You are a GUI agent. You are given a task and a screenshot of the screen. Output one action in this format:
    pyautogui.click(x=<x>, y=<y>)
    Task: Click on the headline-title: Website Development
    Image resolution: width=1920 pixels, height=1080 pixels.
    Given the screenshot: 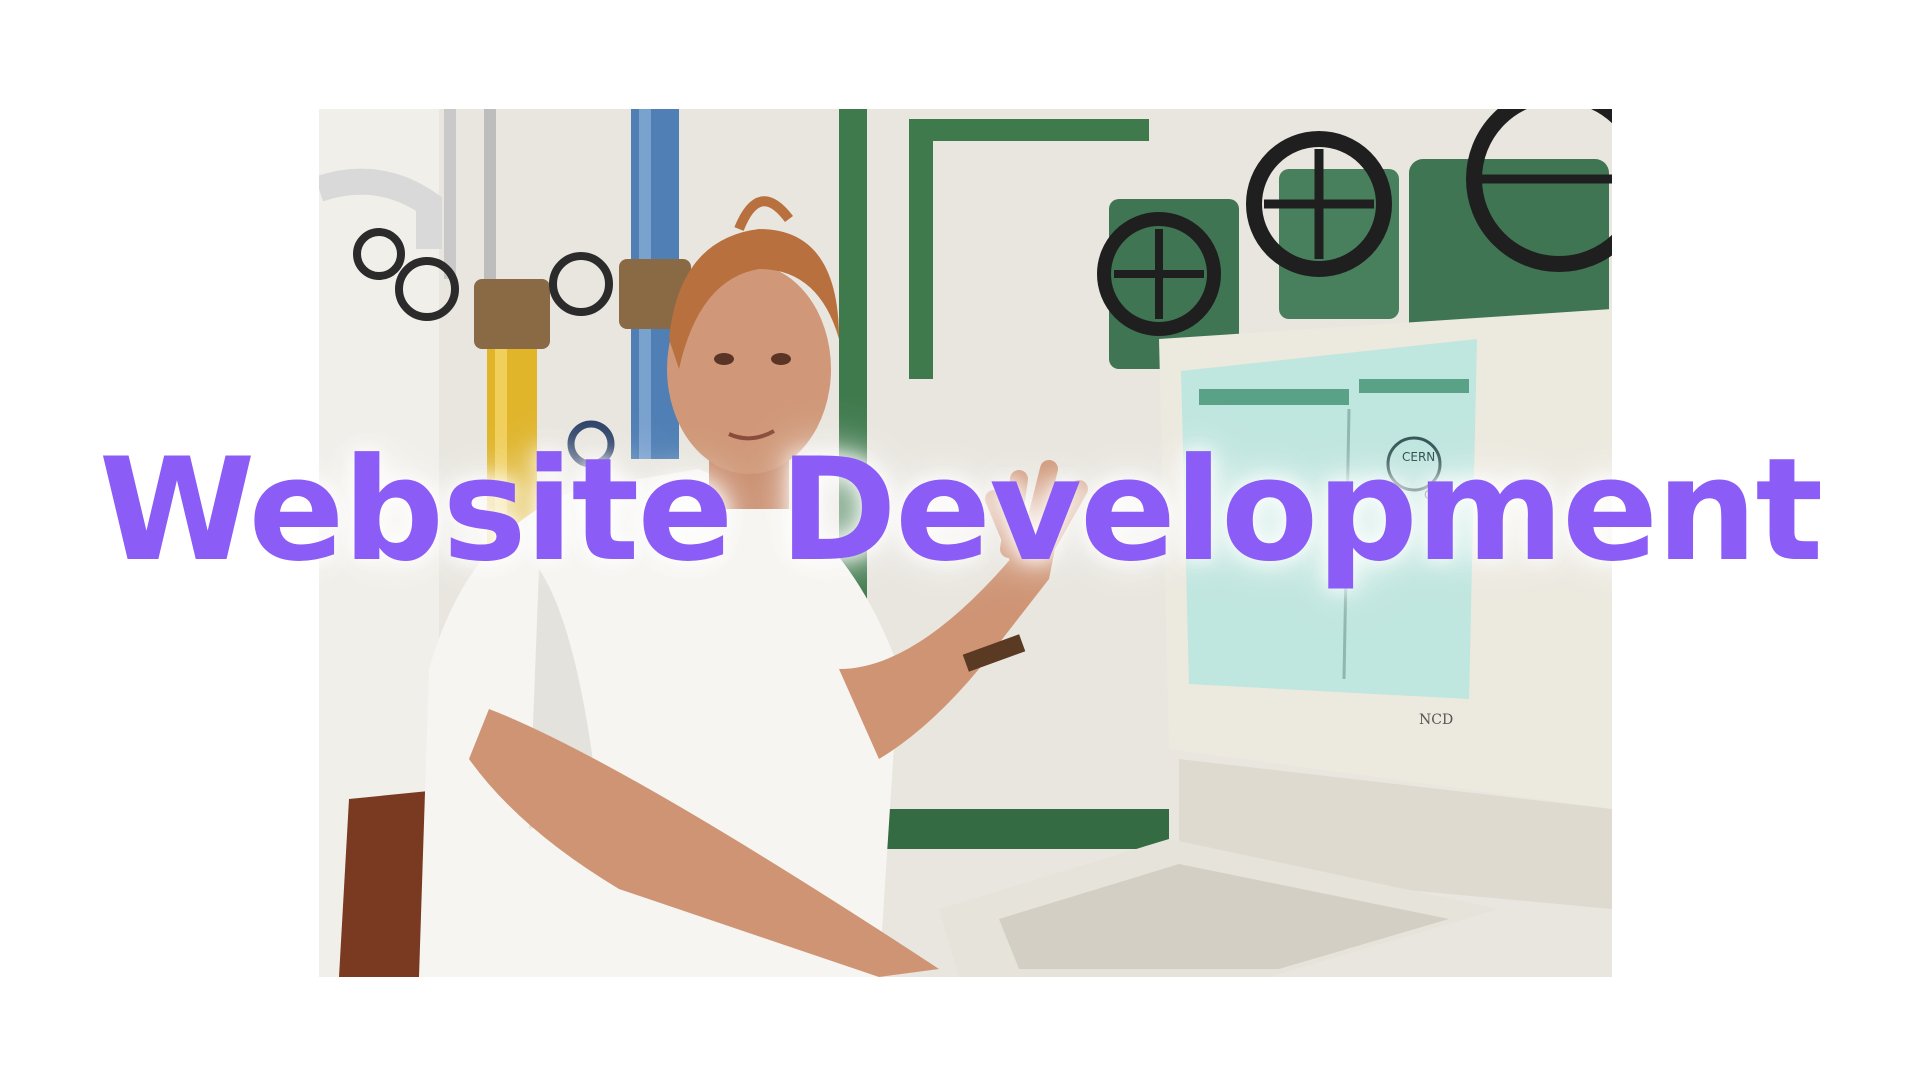 What is the action you would take?
    pyautogui.click(x=961, y=510)
    